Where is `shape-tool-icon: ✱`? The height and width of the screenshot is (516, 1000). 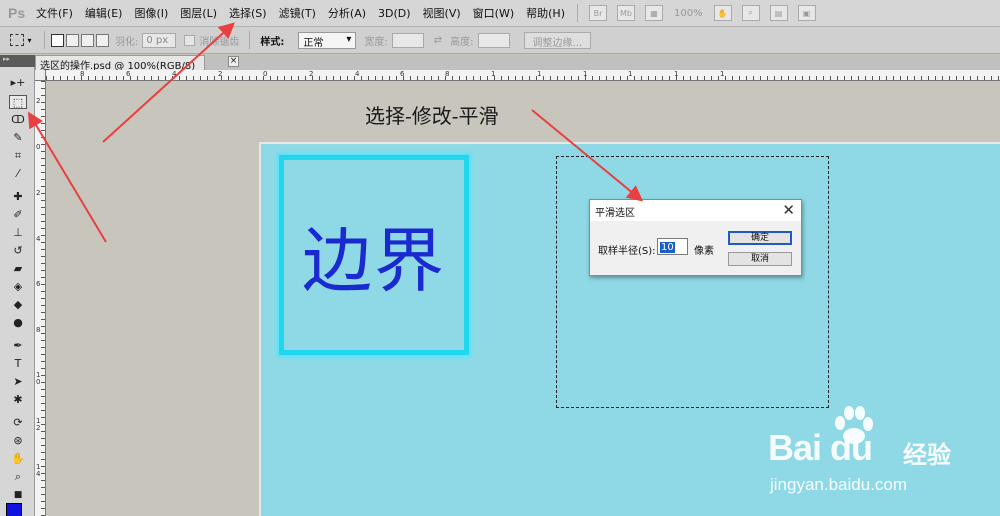
shape-tool-icon: ✱ is located at coordinates (18, 400).